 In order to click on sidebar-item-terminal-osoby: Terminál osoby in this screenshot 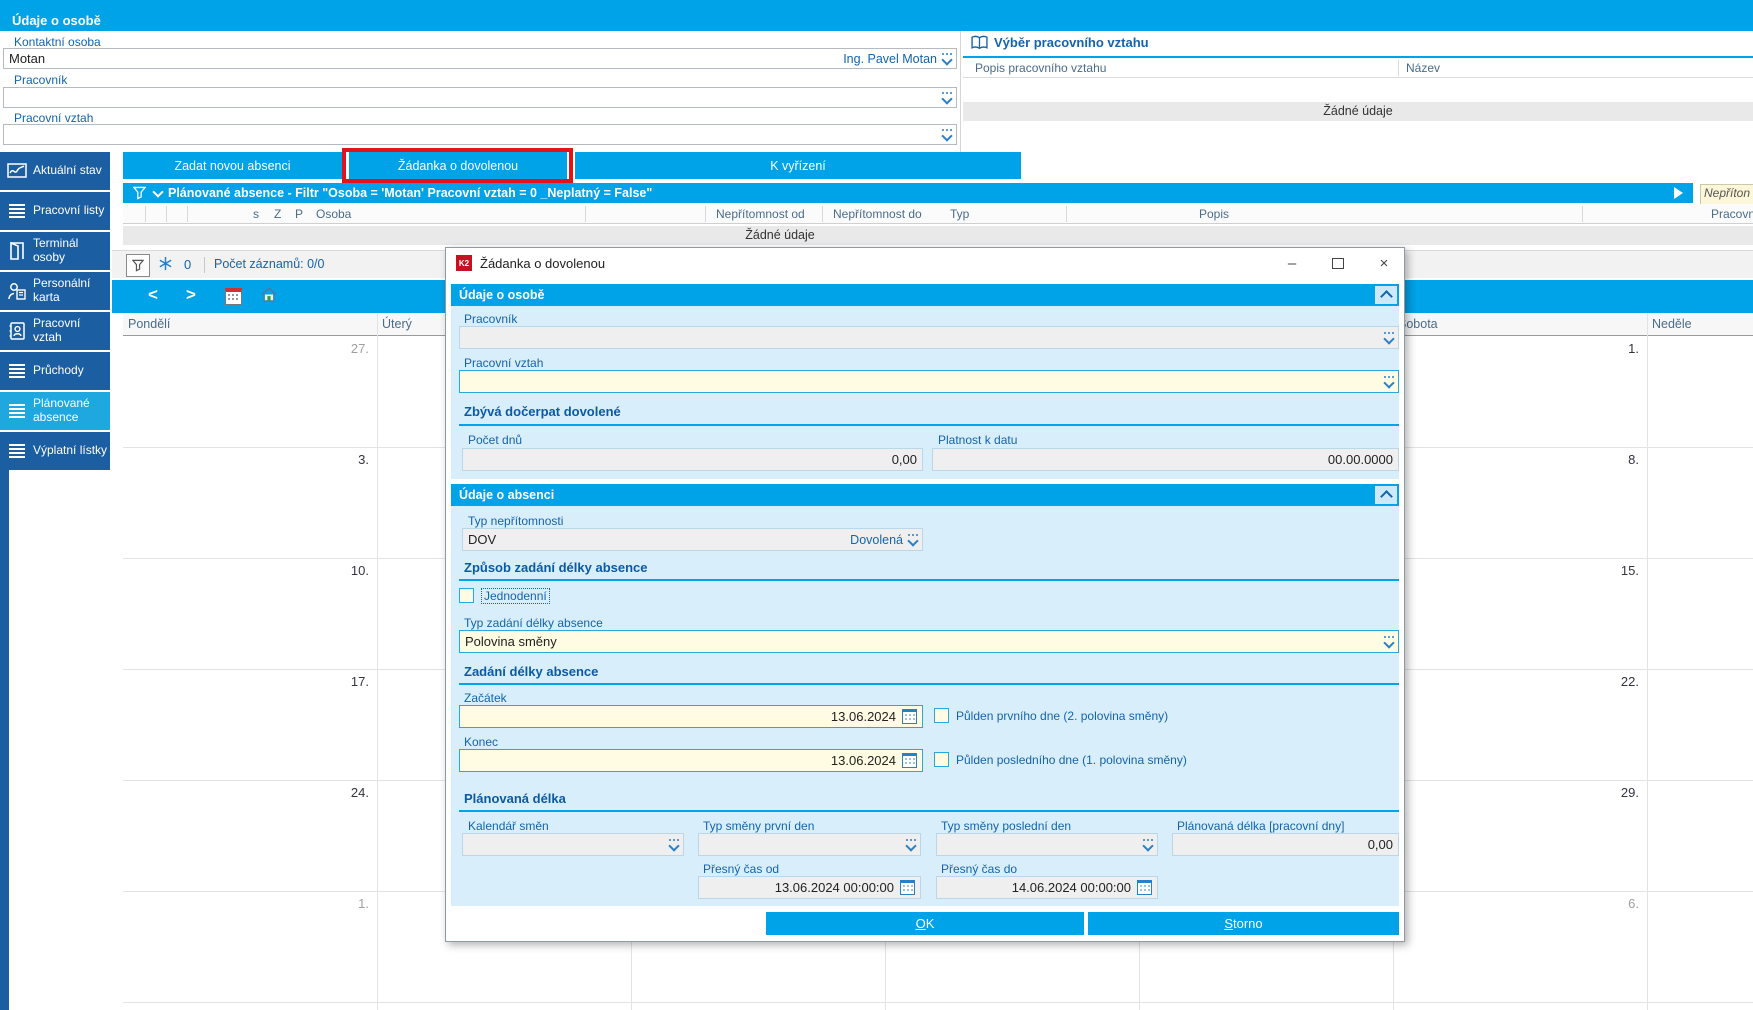, I will do `click(55, 251)`.